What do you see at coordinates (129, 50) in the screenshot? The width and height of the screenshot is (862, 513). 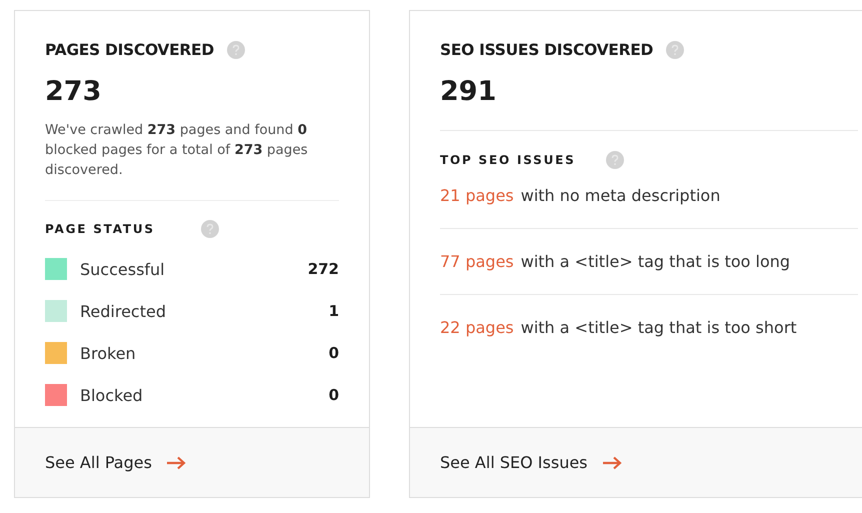 I see `card-title: PAGES DISCOVERED` at bounding box center [129, 50].